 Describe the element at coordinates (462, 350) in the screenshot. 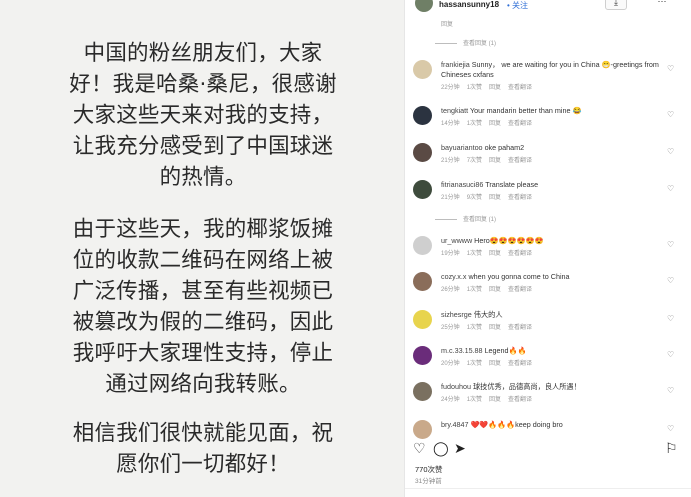

I see `comment-username: m.c.33.15.88` at that location.